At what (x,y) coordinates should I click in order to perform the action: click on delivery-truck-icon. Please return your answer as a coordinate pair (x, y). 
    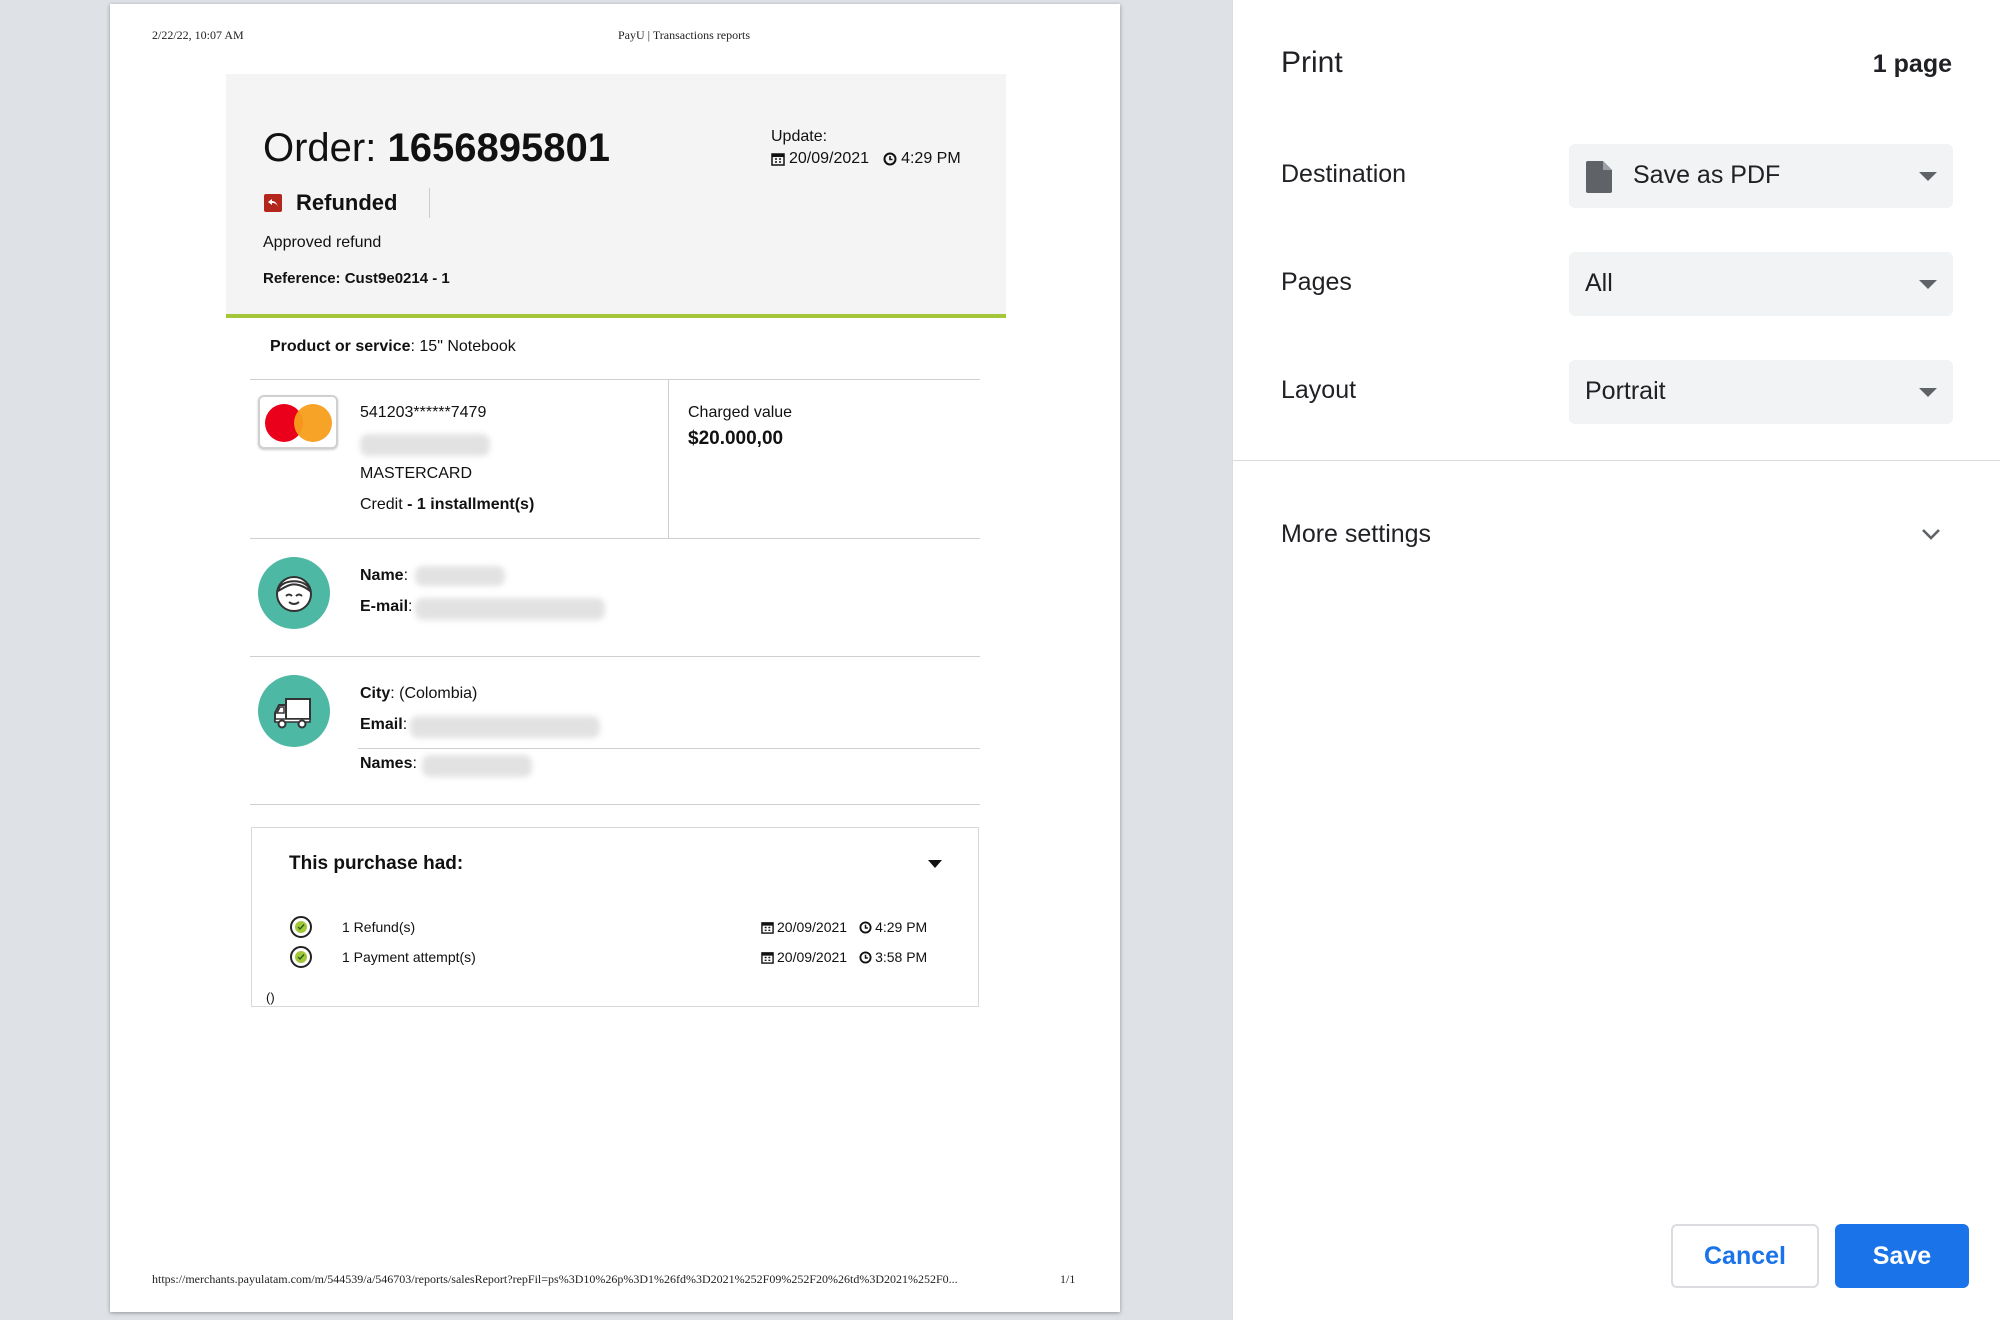
    Looking at the image, I should click on (294, 711).